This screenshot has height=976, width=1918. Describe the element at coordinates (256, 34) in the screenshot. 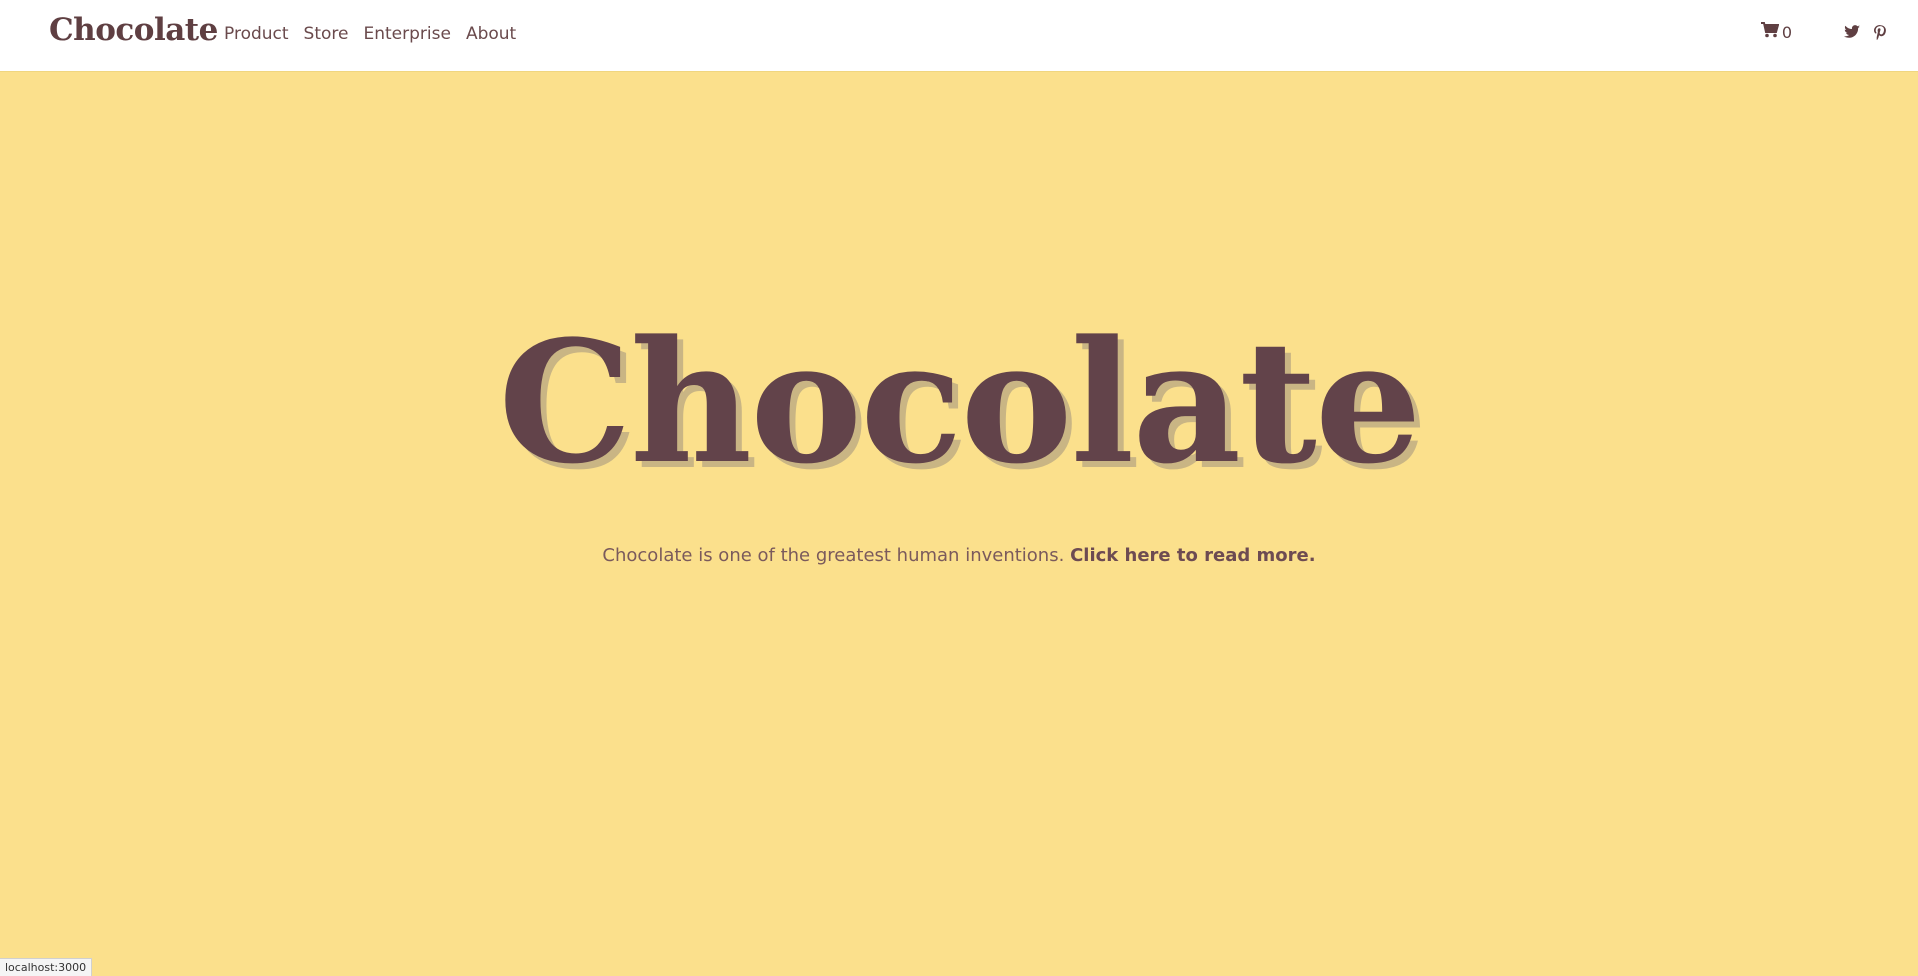

I see `nav-item-product: Product` at that location.